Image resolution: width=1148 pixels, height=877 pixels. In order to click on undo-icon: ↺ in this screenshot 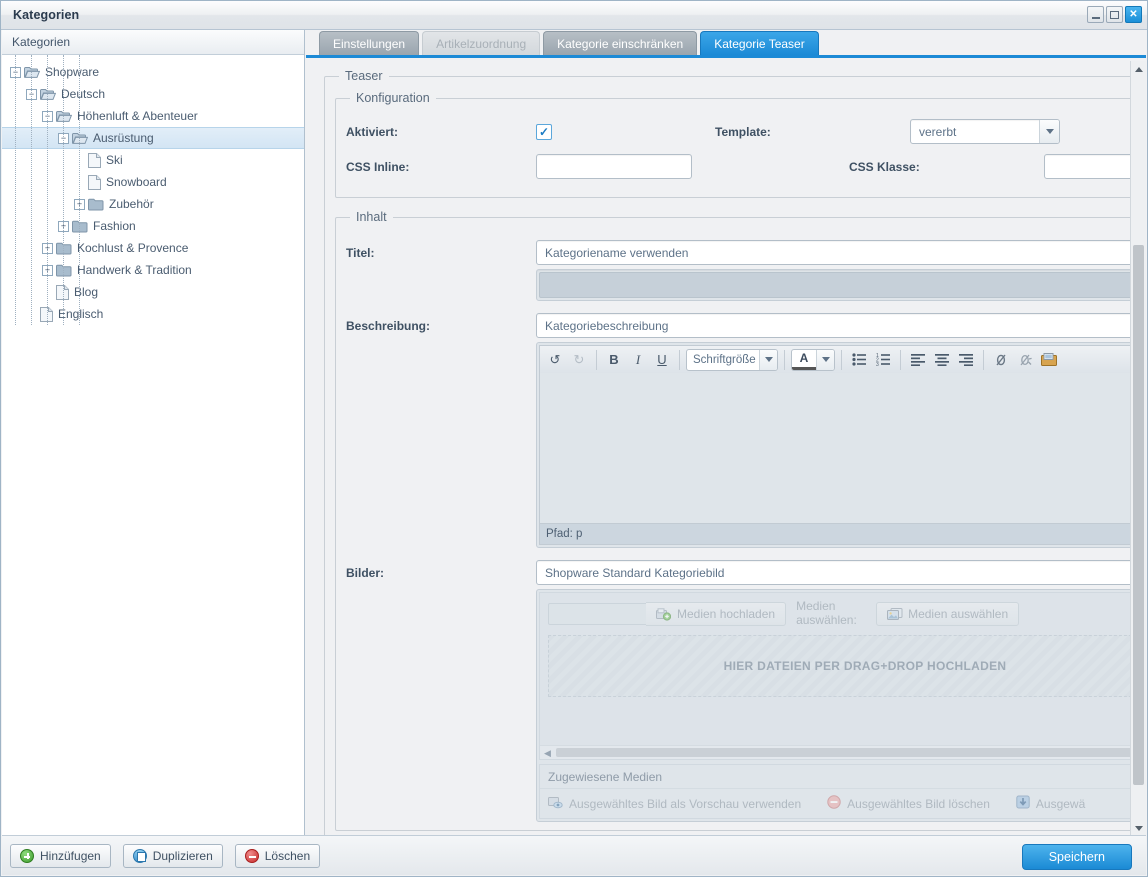, I will do `click(555, 360)`.